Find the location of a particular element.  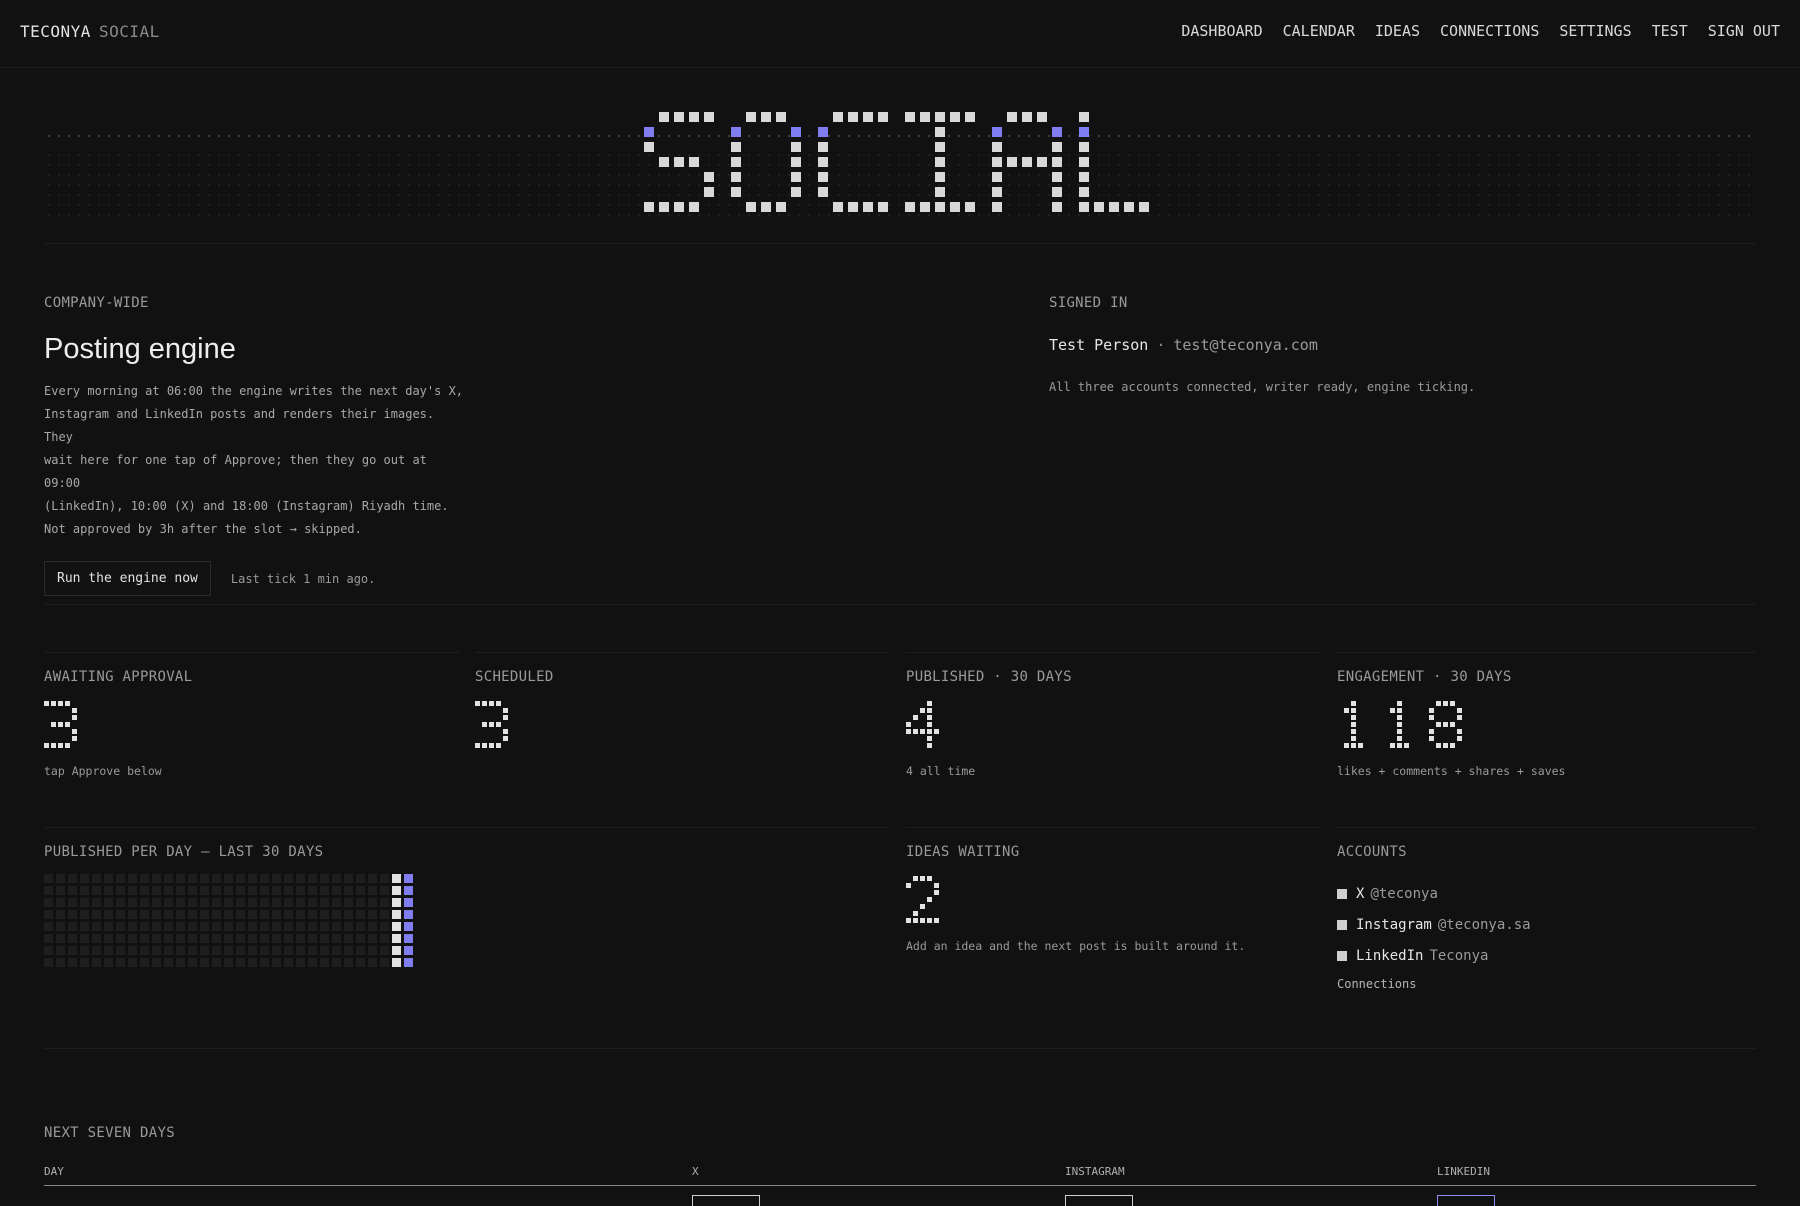

published-per-day-panel: PUBLISHED PER DAY — LAST 30 DAYS is located at coordinates (467, 900).